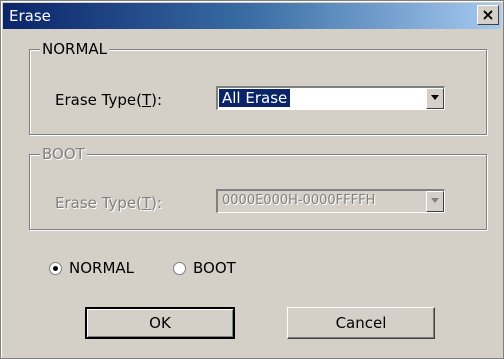 Image resolution: width=504 pixels, height=359 pixels. I want to click on normal-group-legend: NORMAL, so click(75, 49).